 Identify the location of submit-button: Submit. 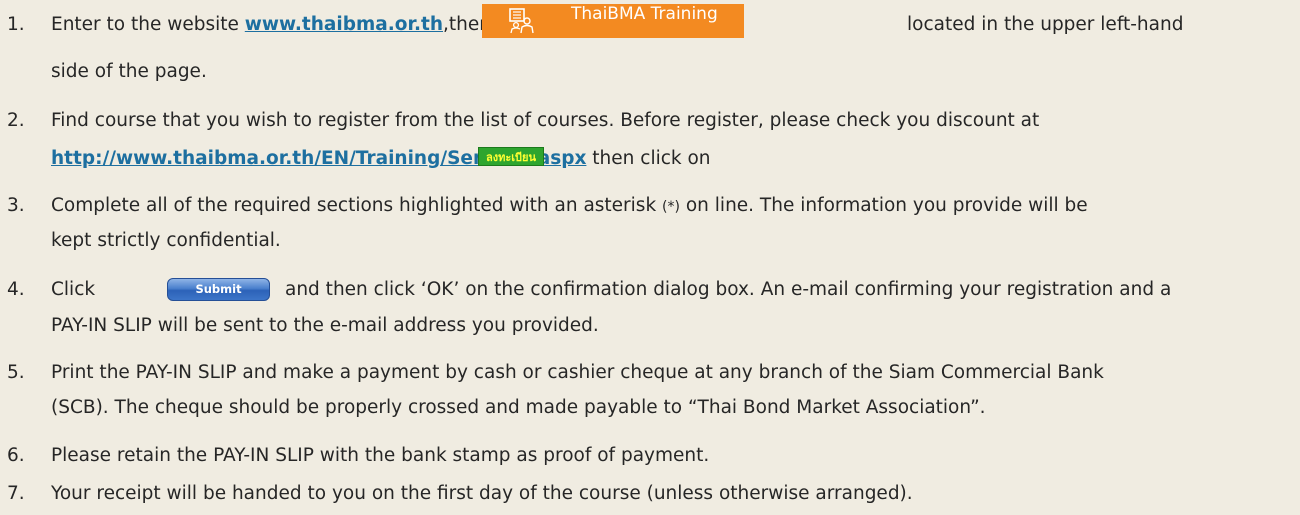
(218, 289).